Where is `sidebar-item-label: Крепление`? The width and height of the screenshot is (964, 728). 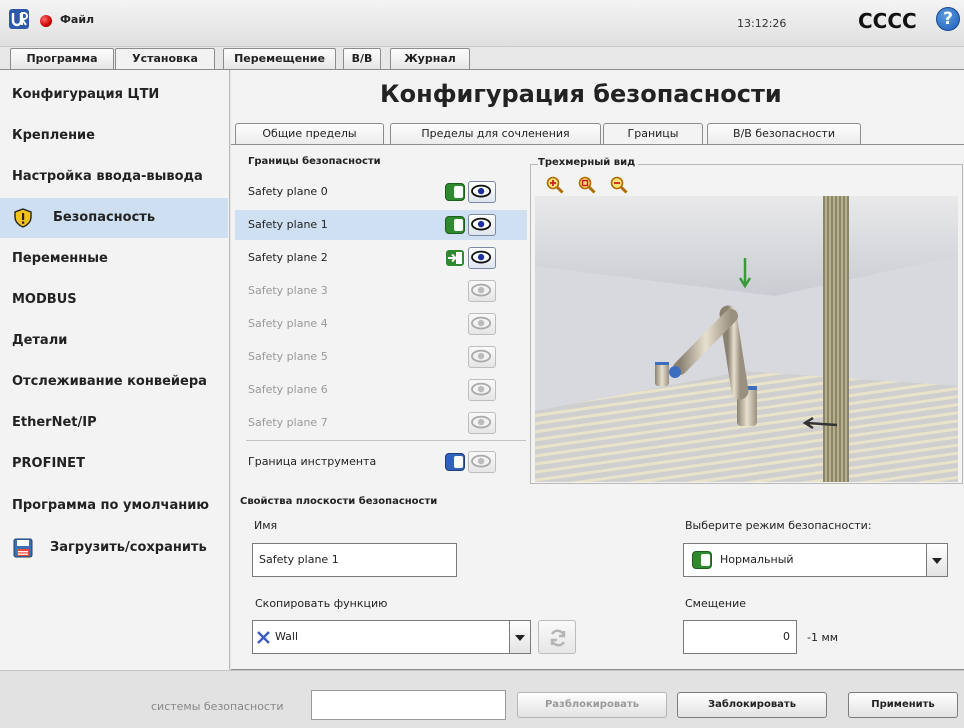
sidebar-item-label: Крепление is located at coordinates (53, 135).